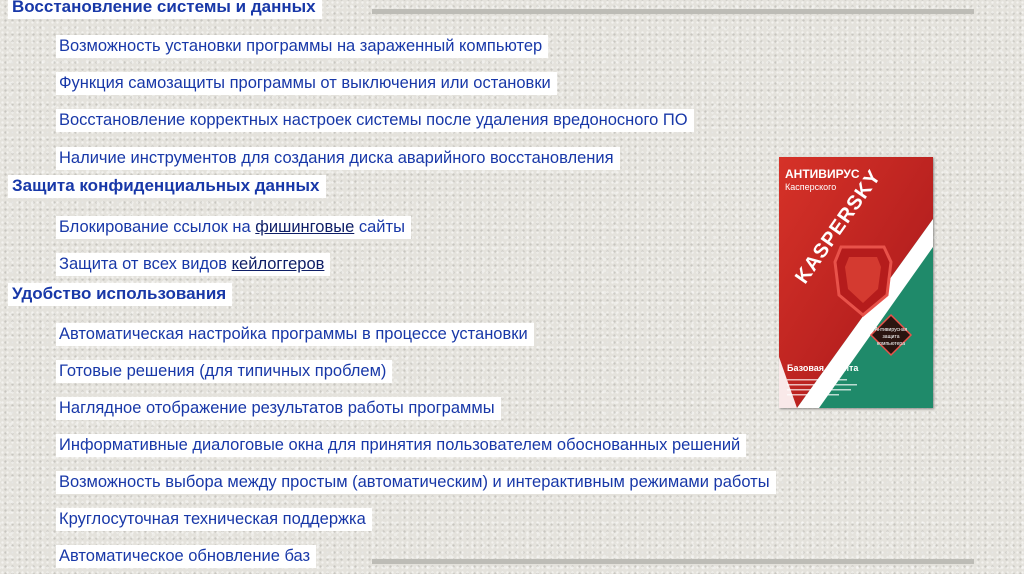 The height and width of the screenshot is (574, 1024). Describe the element at coordinates (823, 368) in the screenshot. I see `product-edition: Базовая защита` at that location.